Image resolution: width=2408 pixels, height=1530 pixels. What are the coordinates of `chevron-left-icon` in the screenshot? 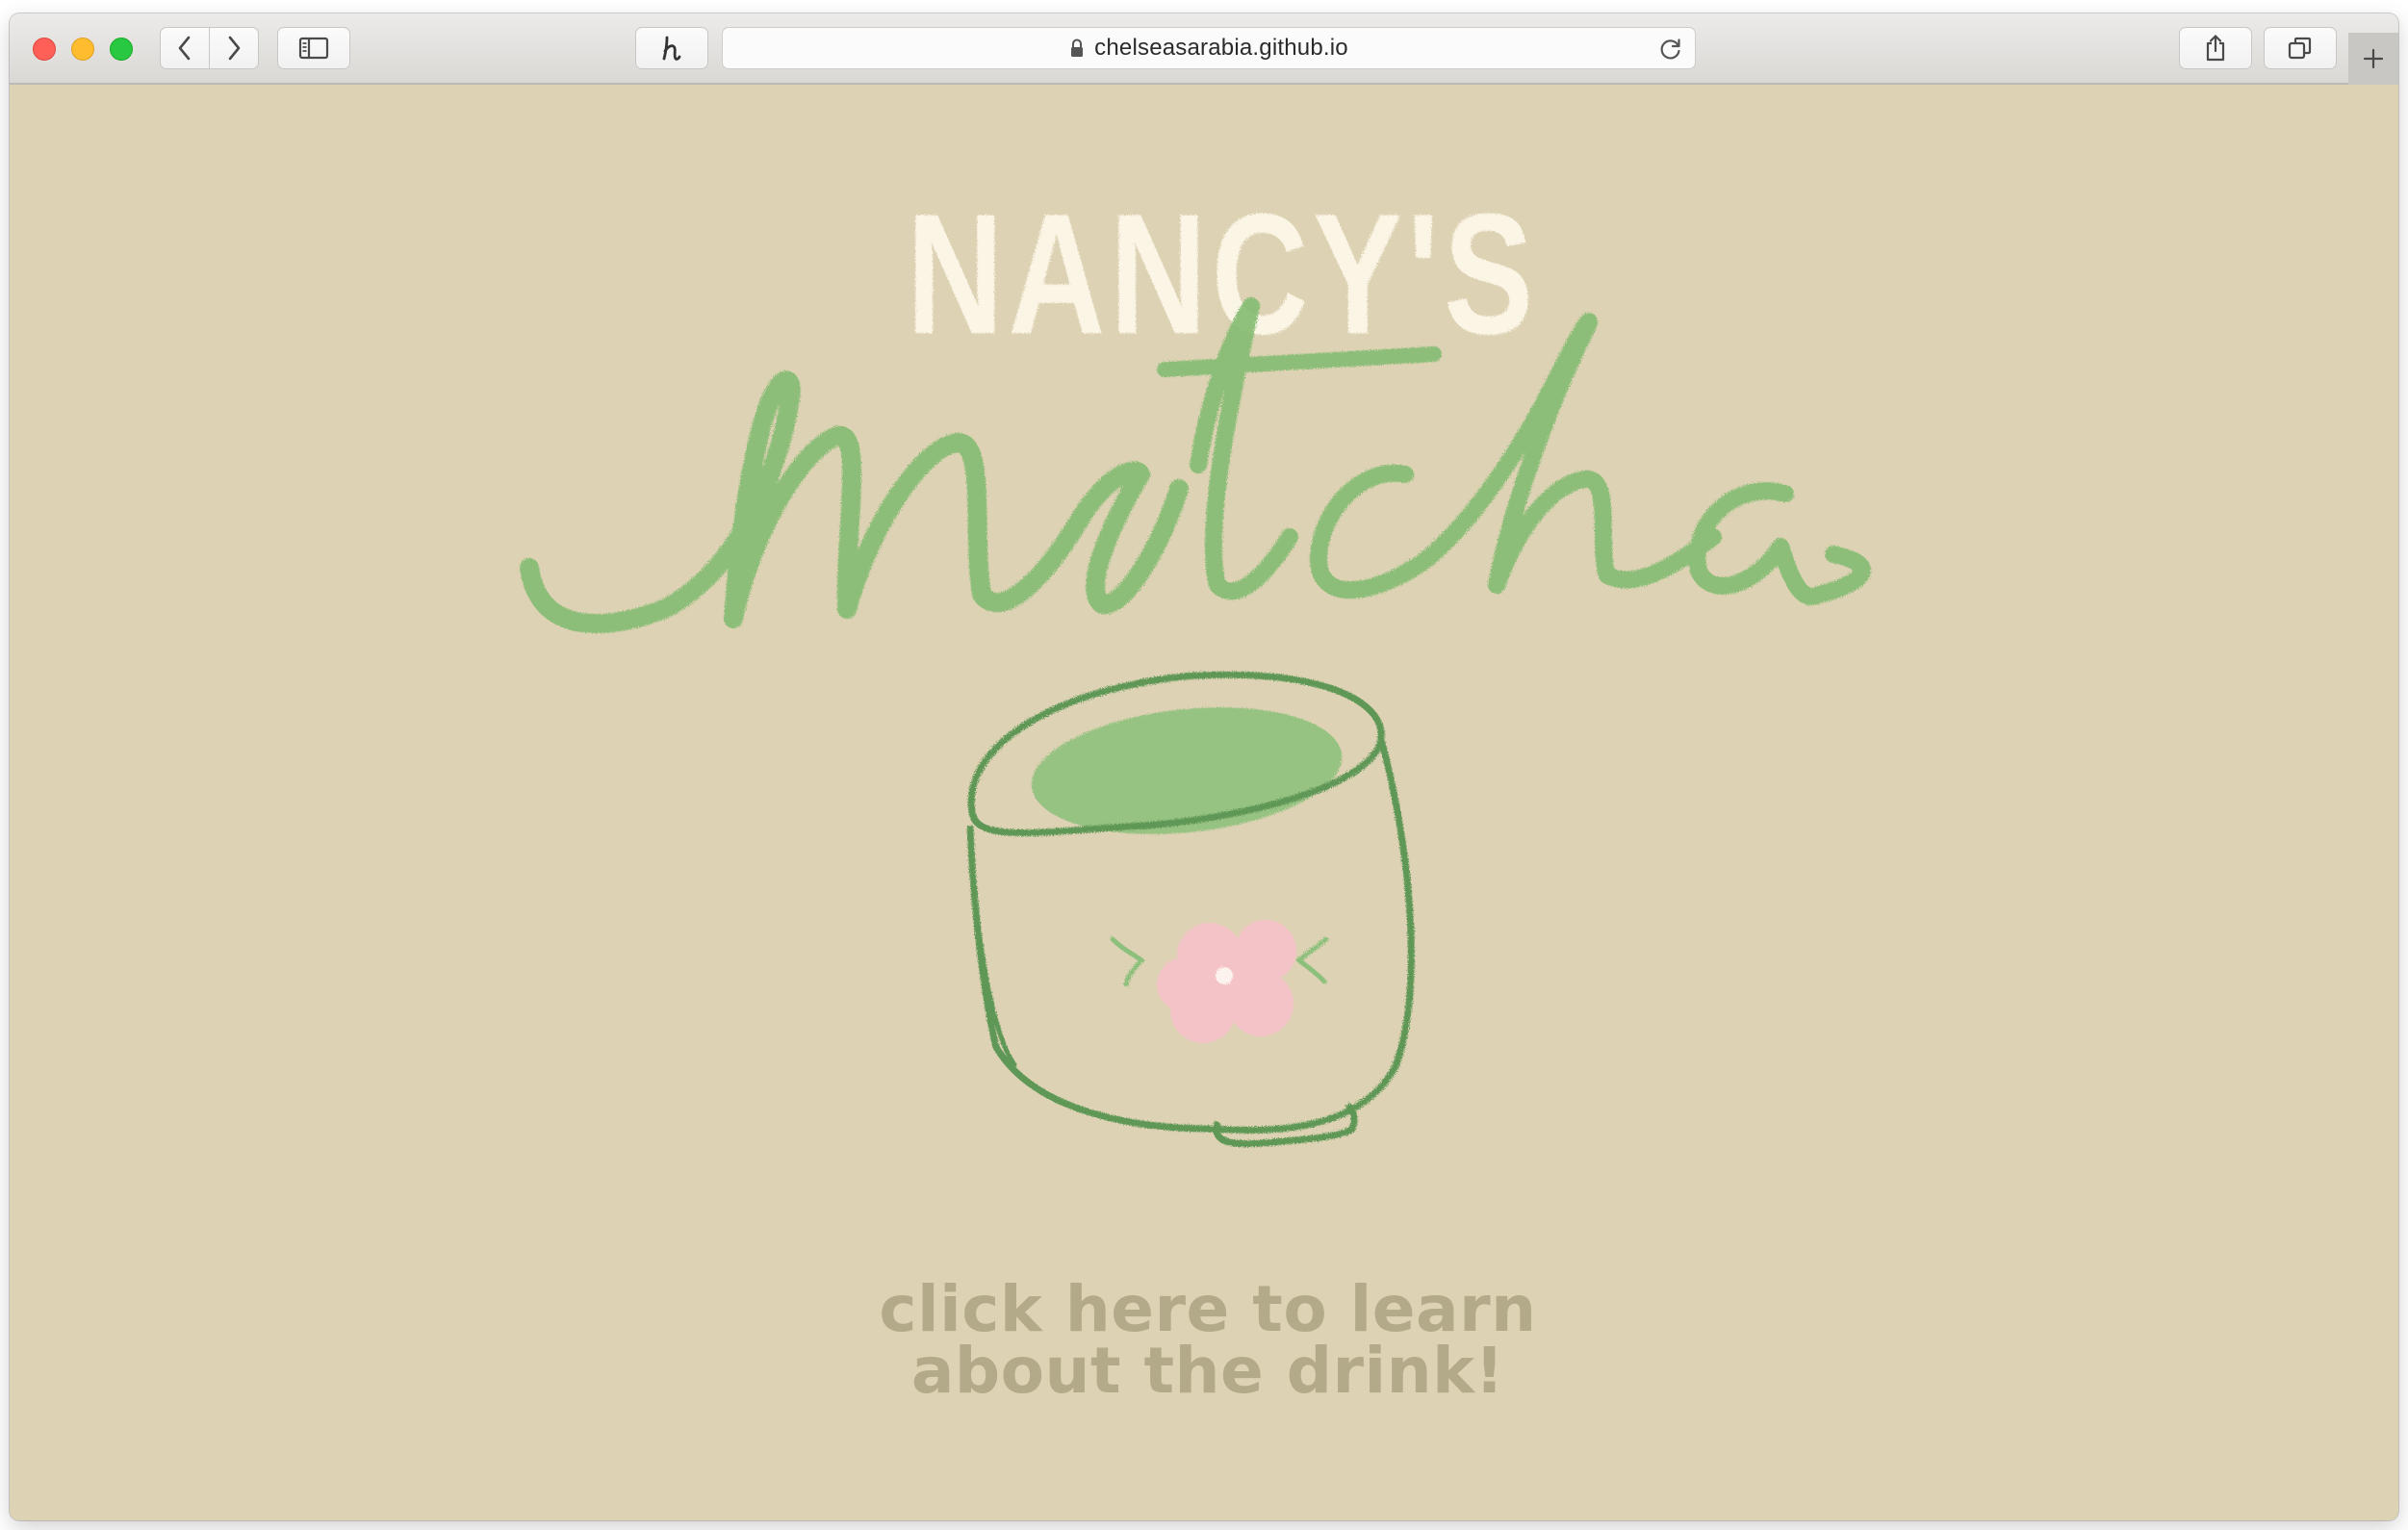 It's located at (184, 49).